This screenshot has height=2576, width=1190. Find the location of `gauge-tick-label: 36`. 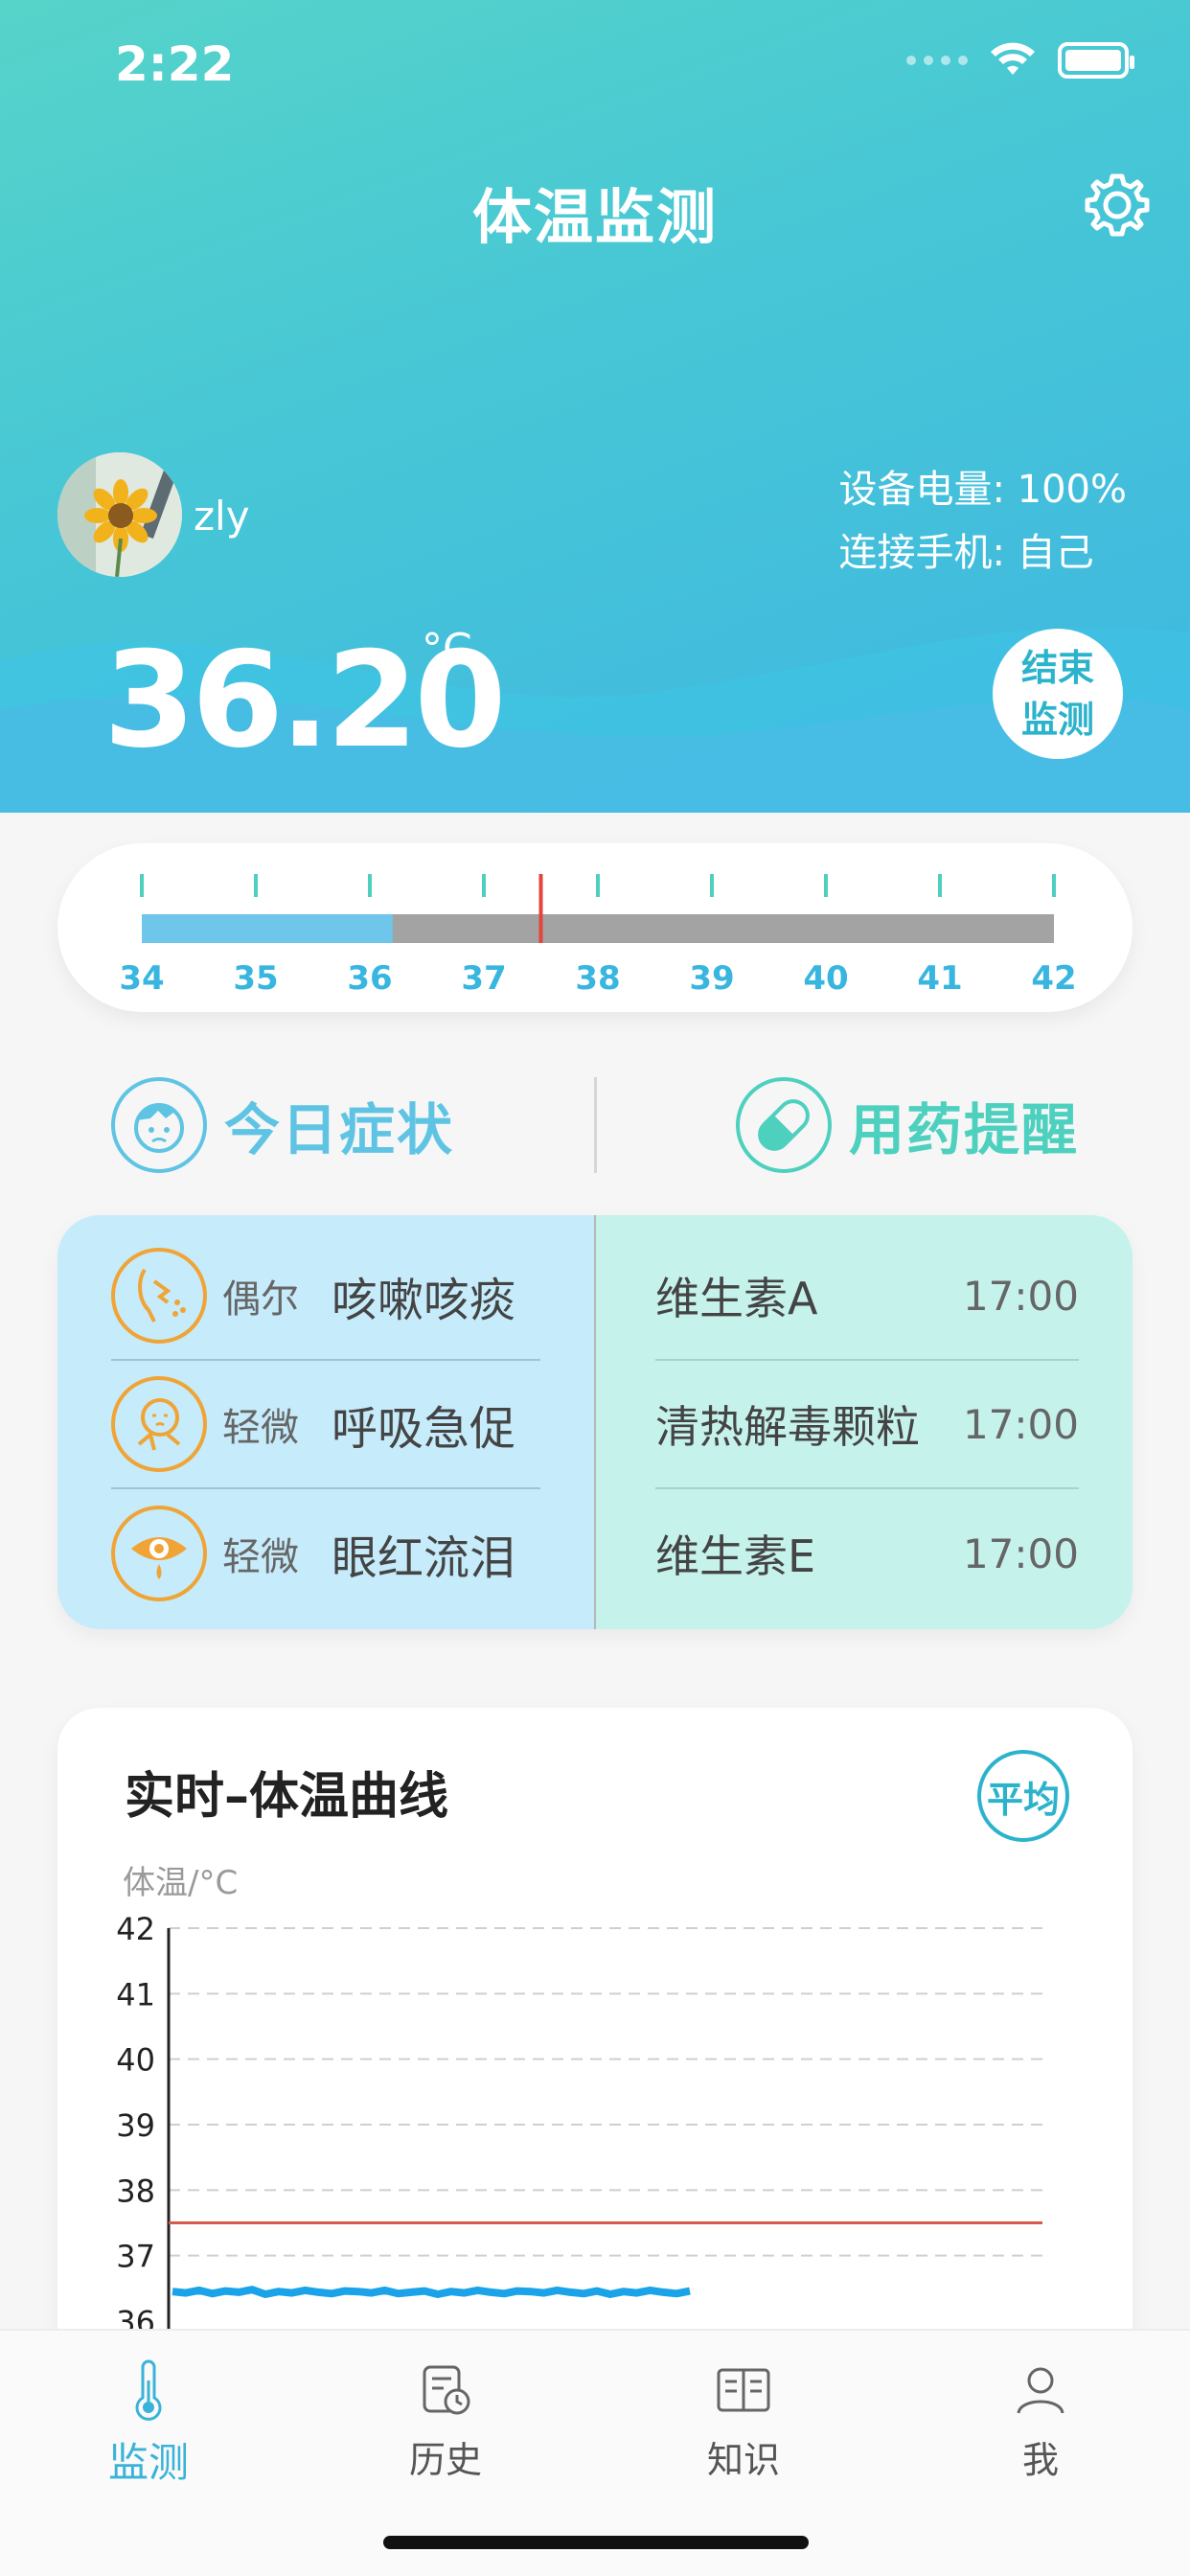

gauge-tick-label: 36 is located at coordinates (370, 978).